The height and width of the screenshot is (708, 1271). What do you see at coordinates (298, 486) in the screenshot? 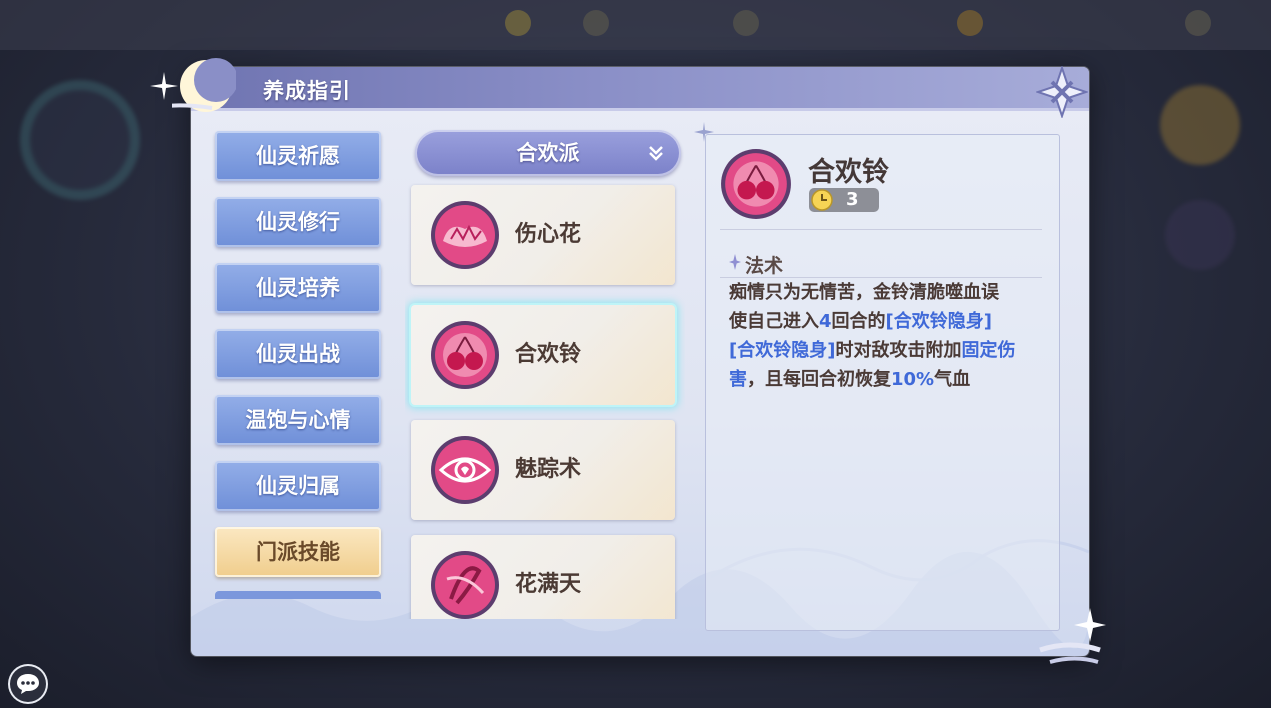
I see `nav-item-spirit-belonging: 仙灵归属` at bounding box center [298, 486].